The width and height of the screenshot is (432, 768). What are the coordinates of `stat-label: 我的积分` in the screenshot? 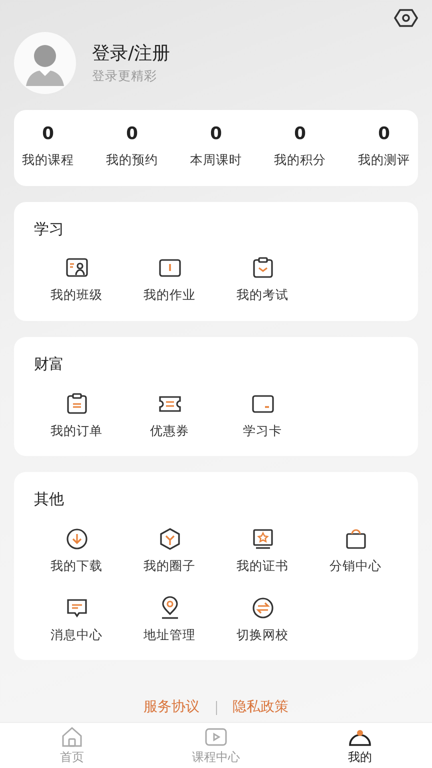 It's located at (300, 160).